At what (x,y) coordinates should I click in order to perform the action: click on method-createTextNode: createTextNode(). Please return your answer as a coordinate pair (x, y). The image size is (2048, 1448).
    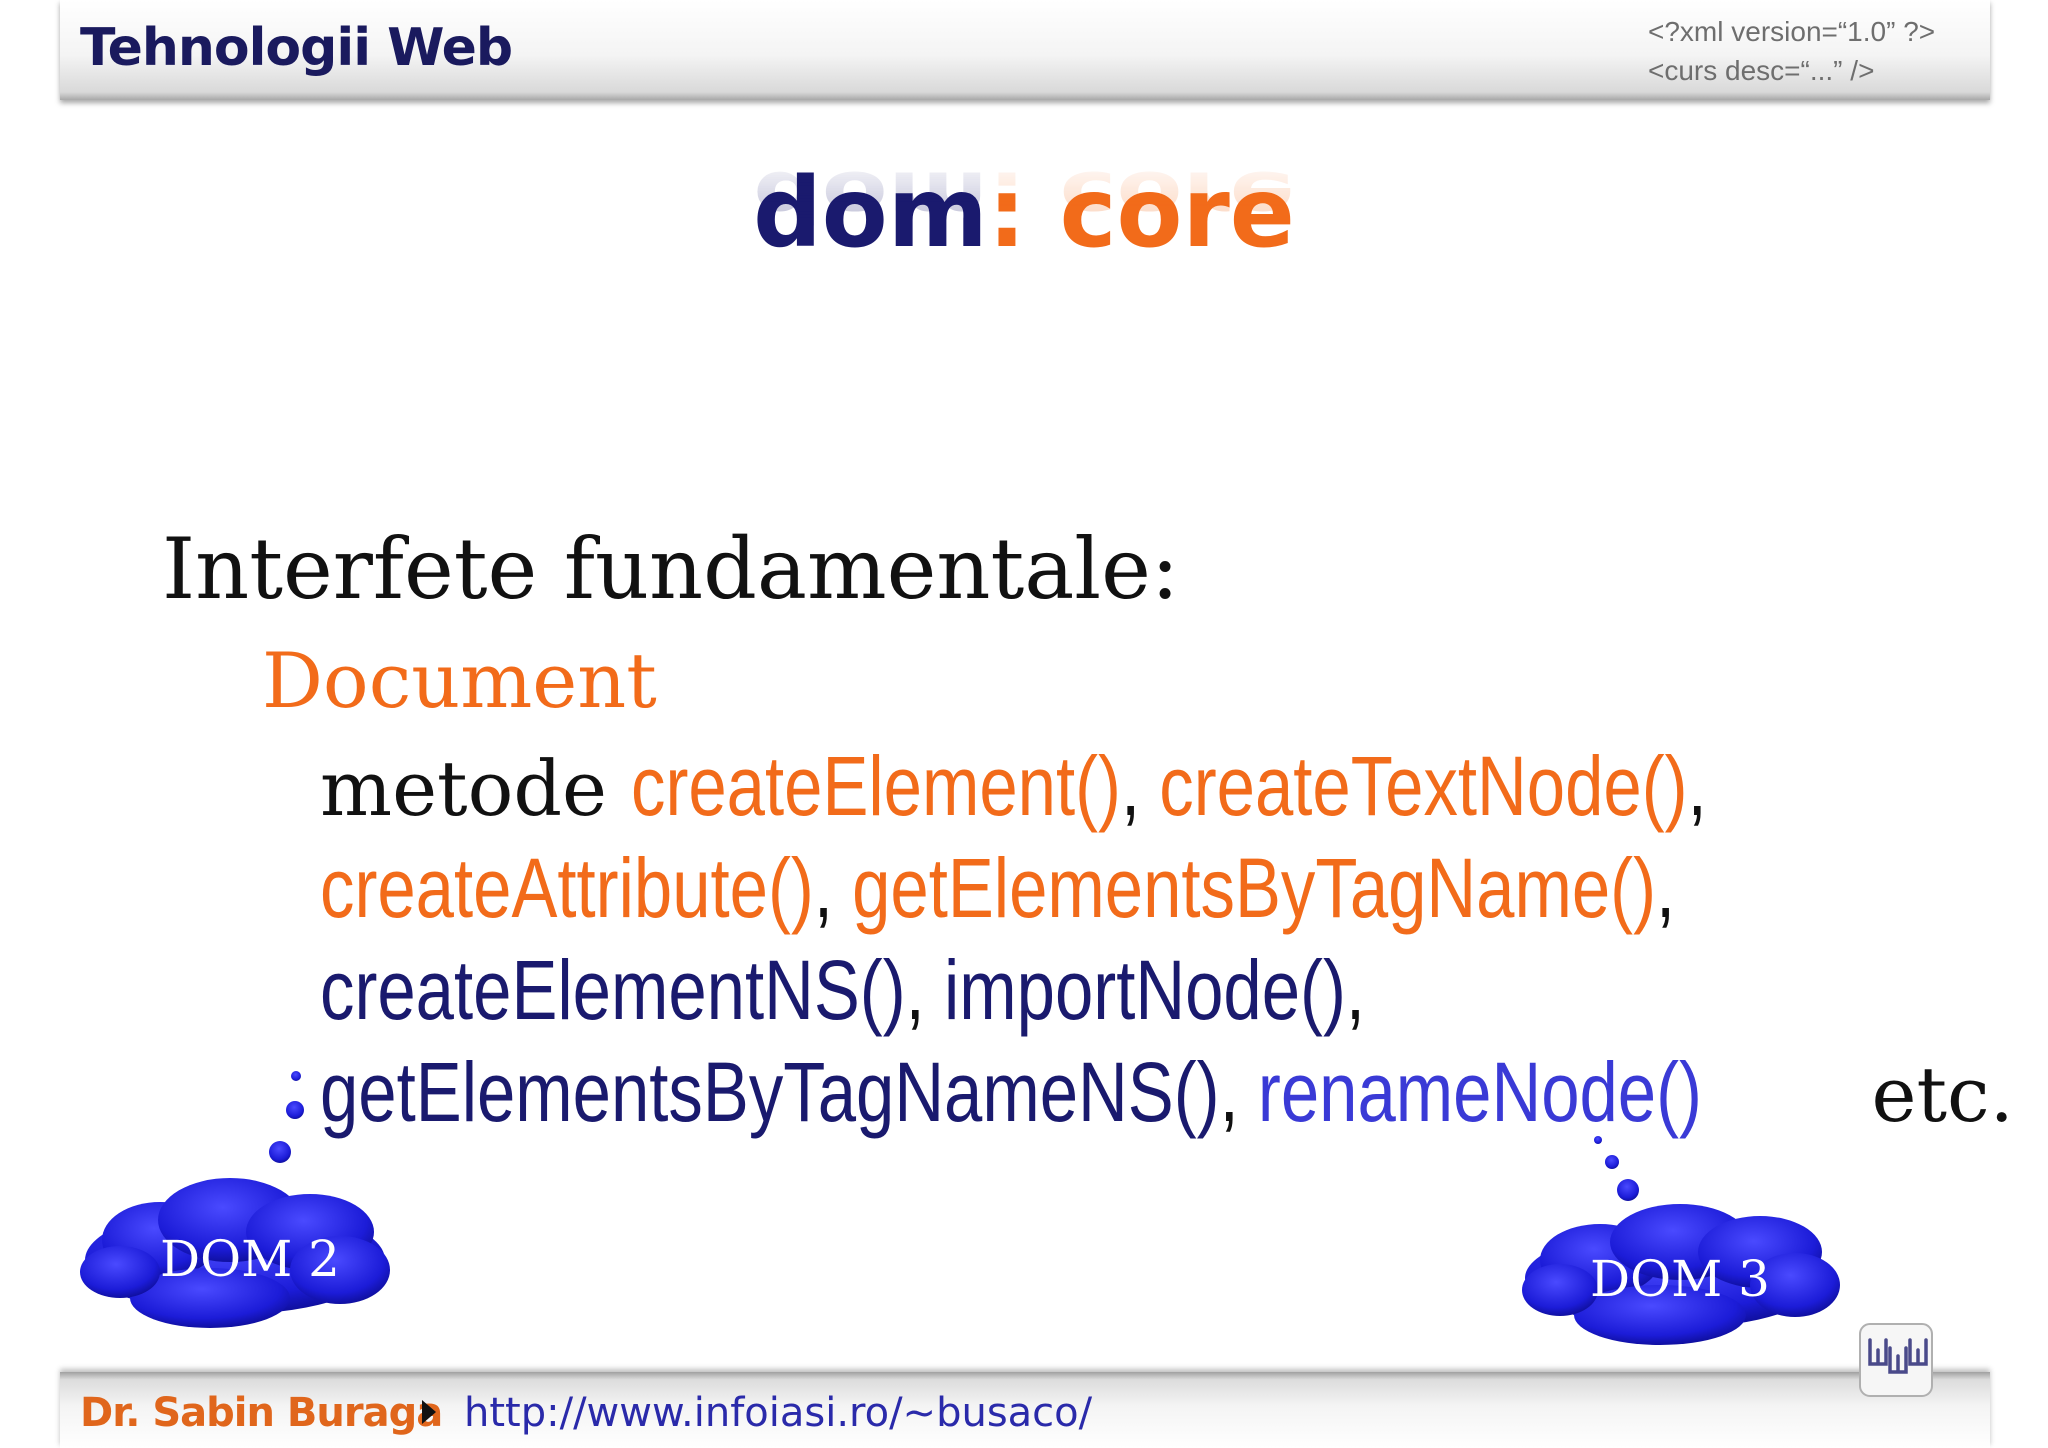
    Looking at the image, I should click on (1423, 786).